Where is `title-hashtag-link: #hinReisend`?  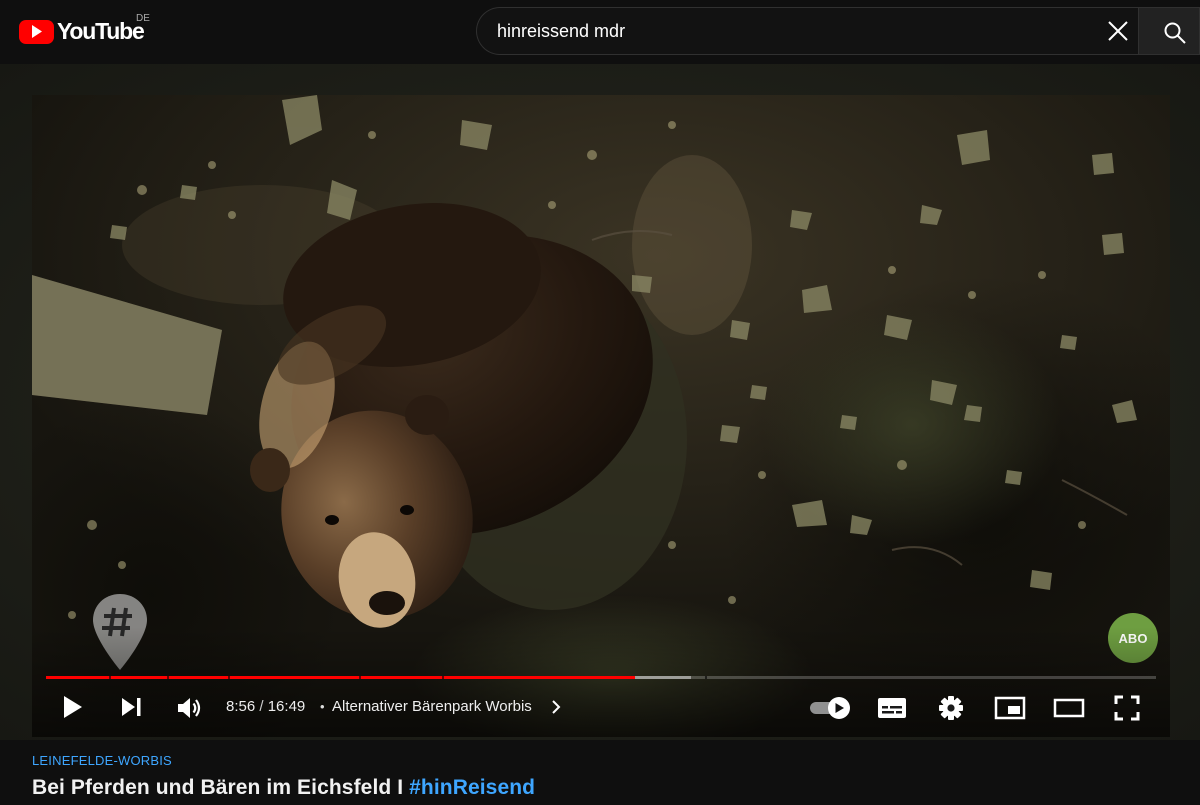 title-hashtag-link: #hinReisend is located at coordinates (472, 787).